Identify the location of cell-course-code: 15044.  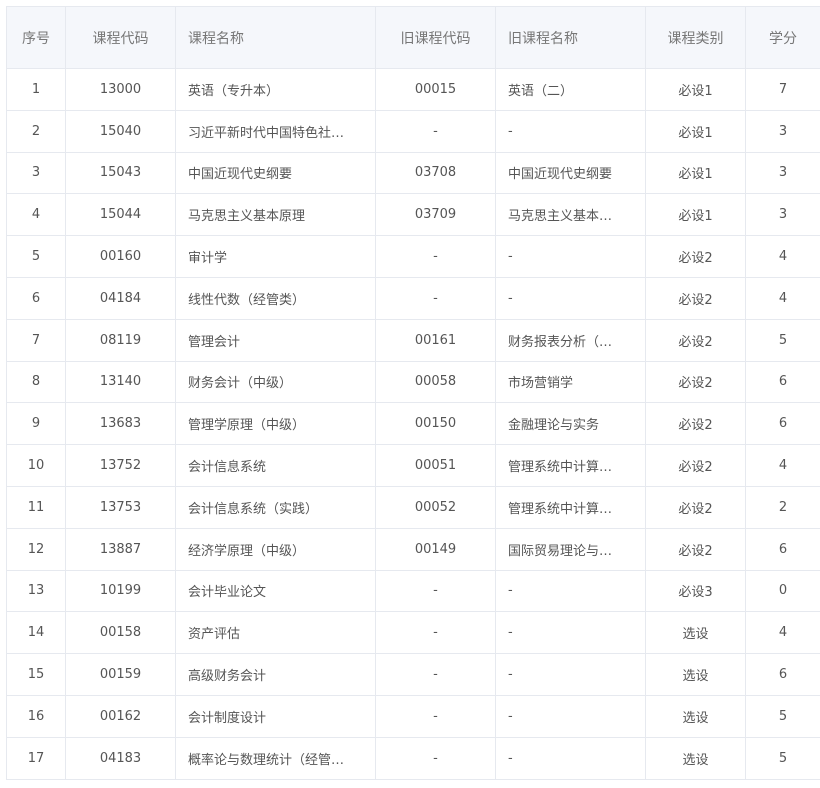
(120, 215).